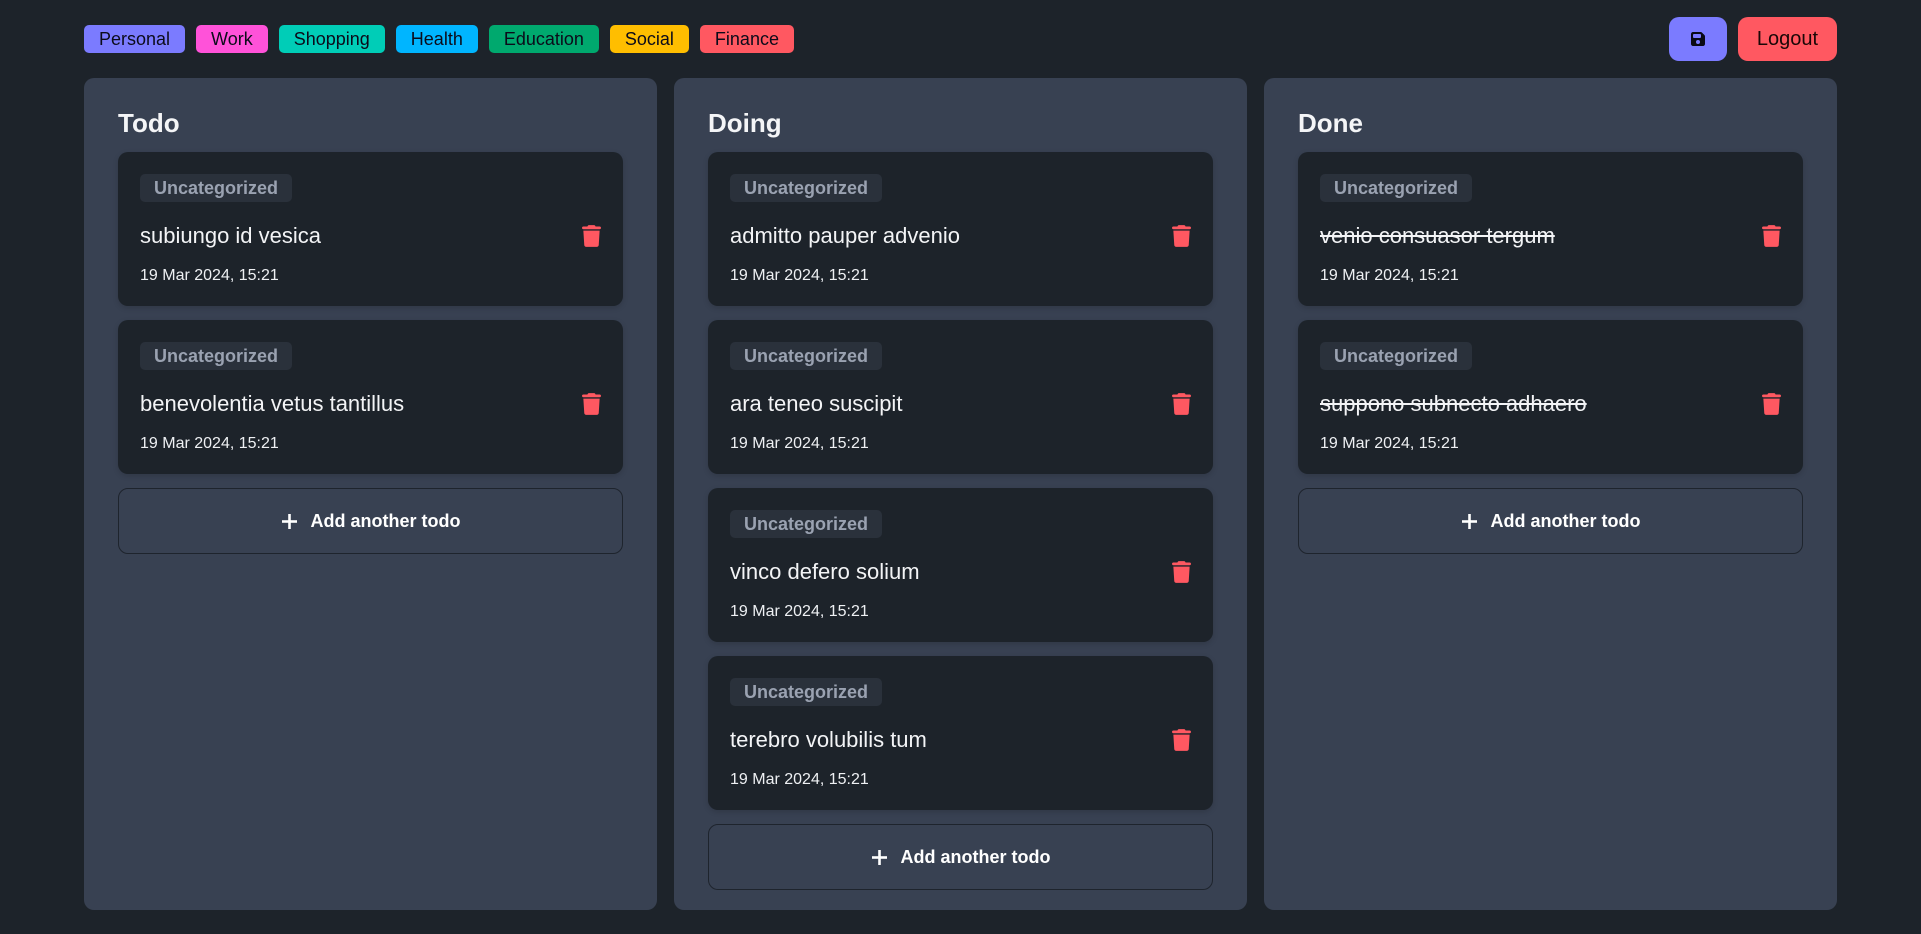 This screenshot has width=1921, height=934. I want to click on category-tag-social: Social, so click(649, 39).